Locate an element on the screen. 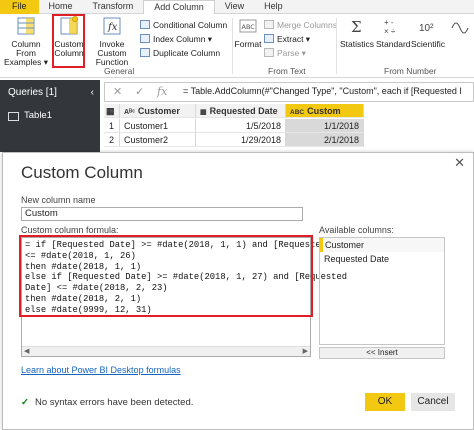 This screenshot has height=430, width=474. scroll-left-icon: ◀ is located at coordinates (26, 351).